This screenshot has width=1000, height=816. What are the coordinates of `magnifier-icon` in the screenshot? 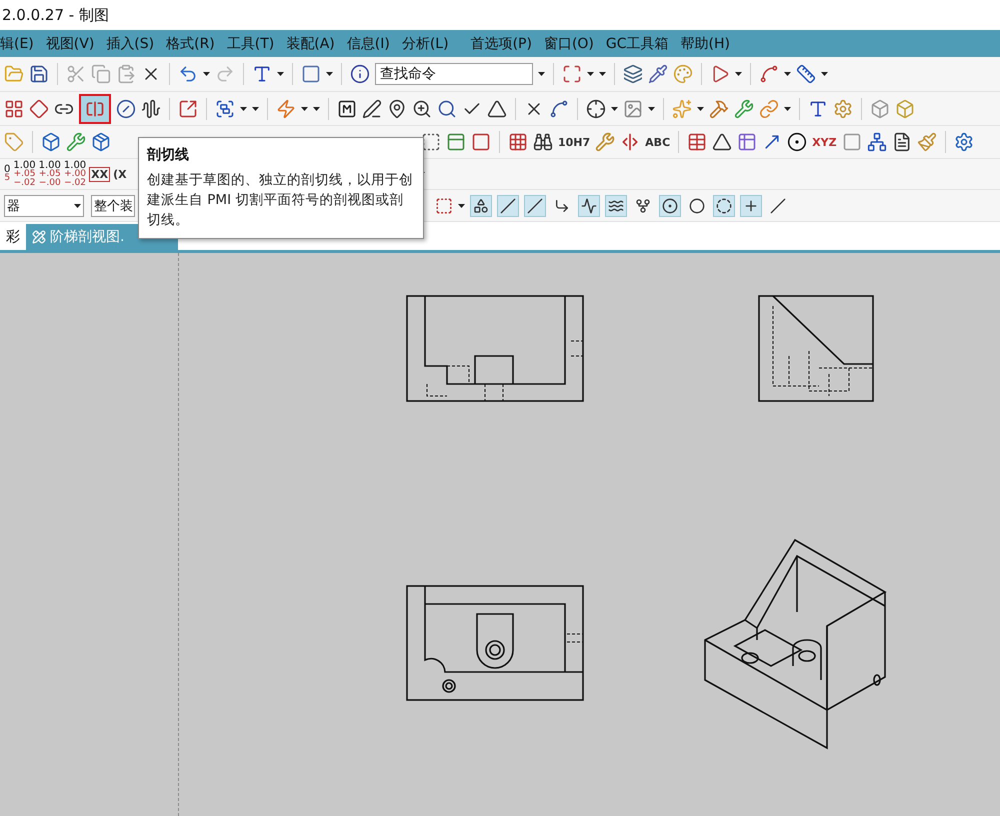 It's located at (422, 108).